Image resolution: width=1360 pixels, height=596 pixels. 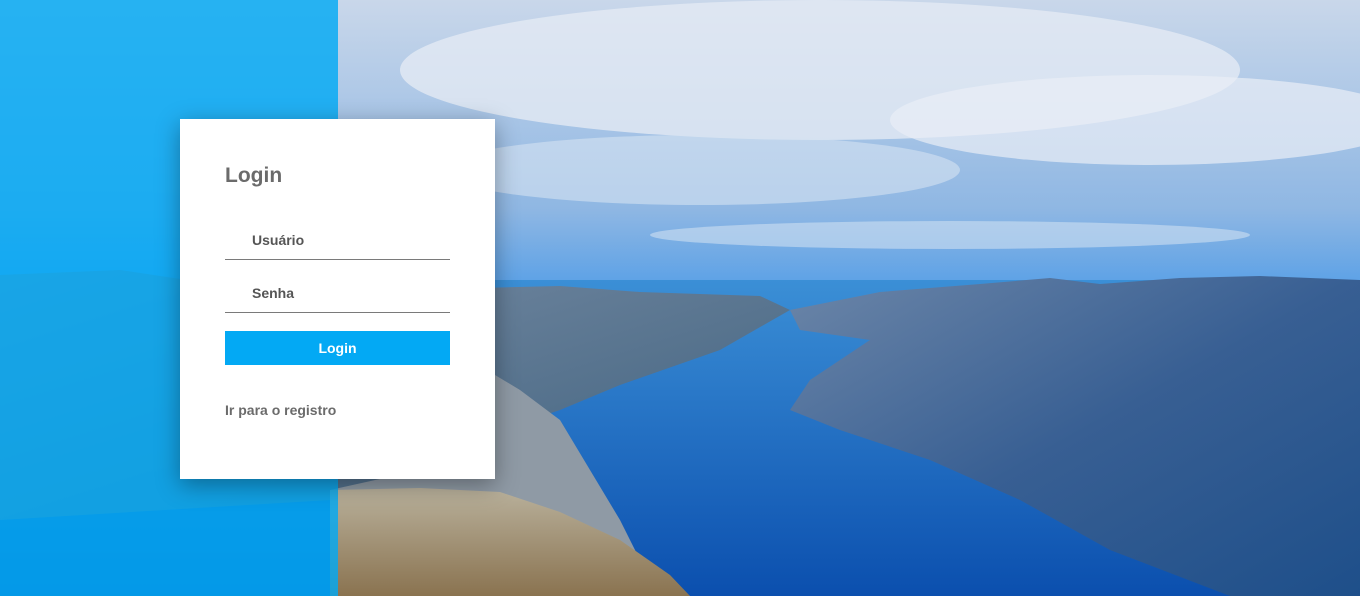 I want to click on login-card: Login Login Ir para o registro, so click(x=337, y=299).